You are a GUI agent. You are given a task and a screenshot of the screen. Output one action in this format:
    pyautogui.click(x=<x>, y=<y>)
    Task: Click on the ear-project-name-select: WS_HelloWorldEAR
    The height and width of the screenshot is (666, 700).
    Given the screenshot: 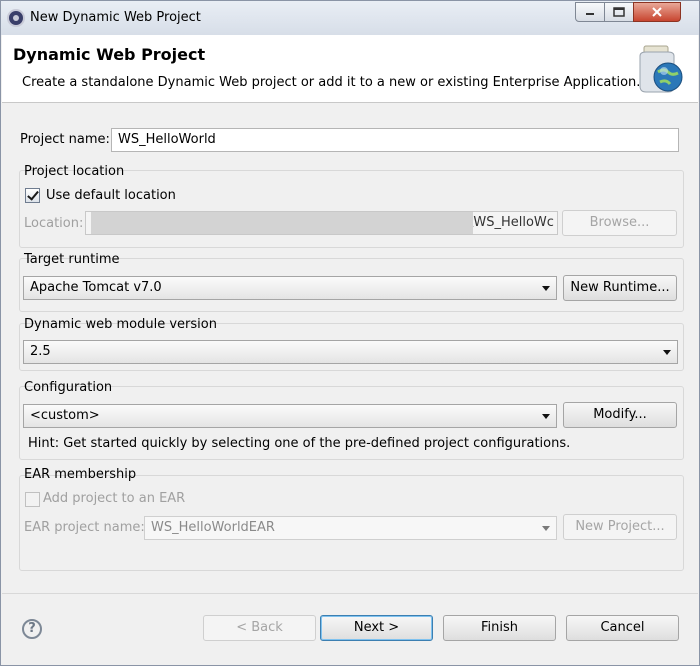 What is the action you would take?
    pyautogui.click(x=350, y=528)
    